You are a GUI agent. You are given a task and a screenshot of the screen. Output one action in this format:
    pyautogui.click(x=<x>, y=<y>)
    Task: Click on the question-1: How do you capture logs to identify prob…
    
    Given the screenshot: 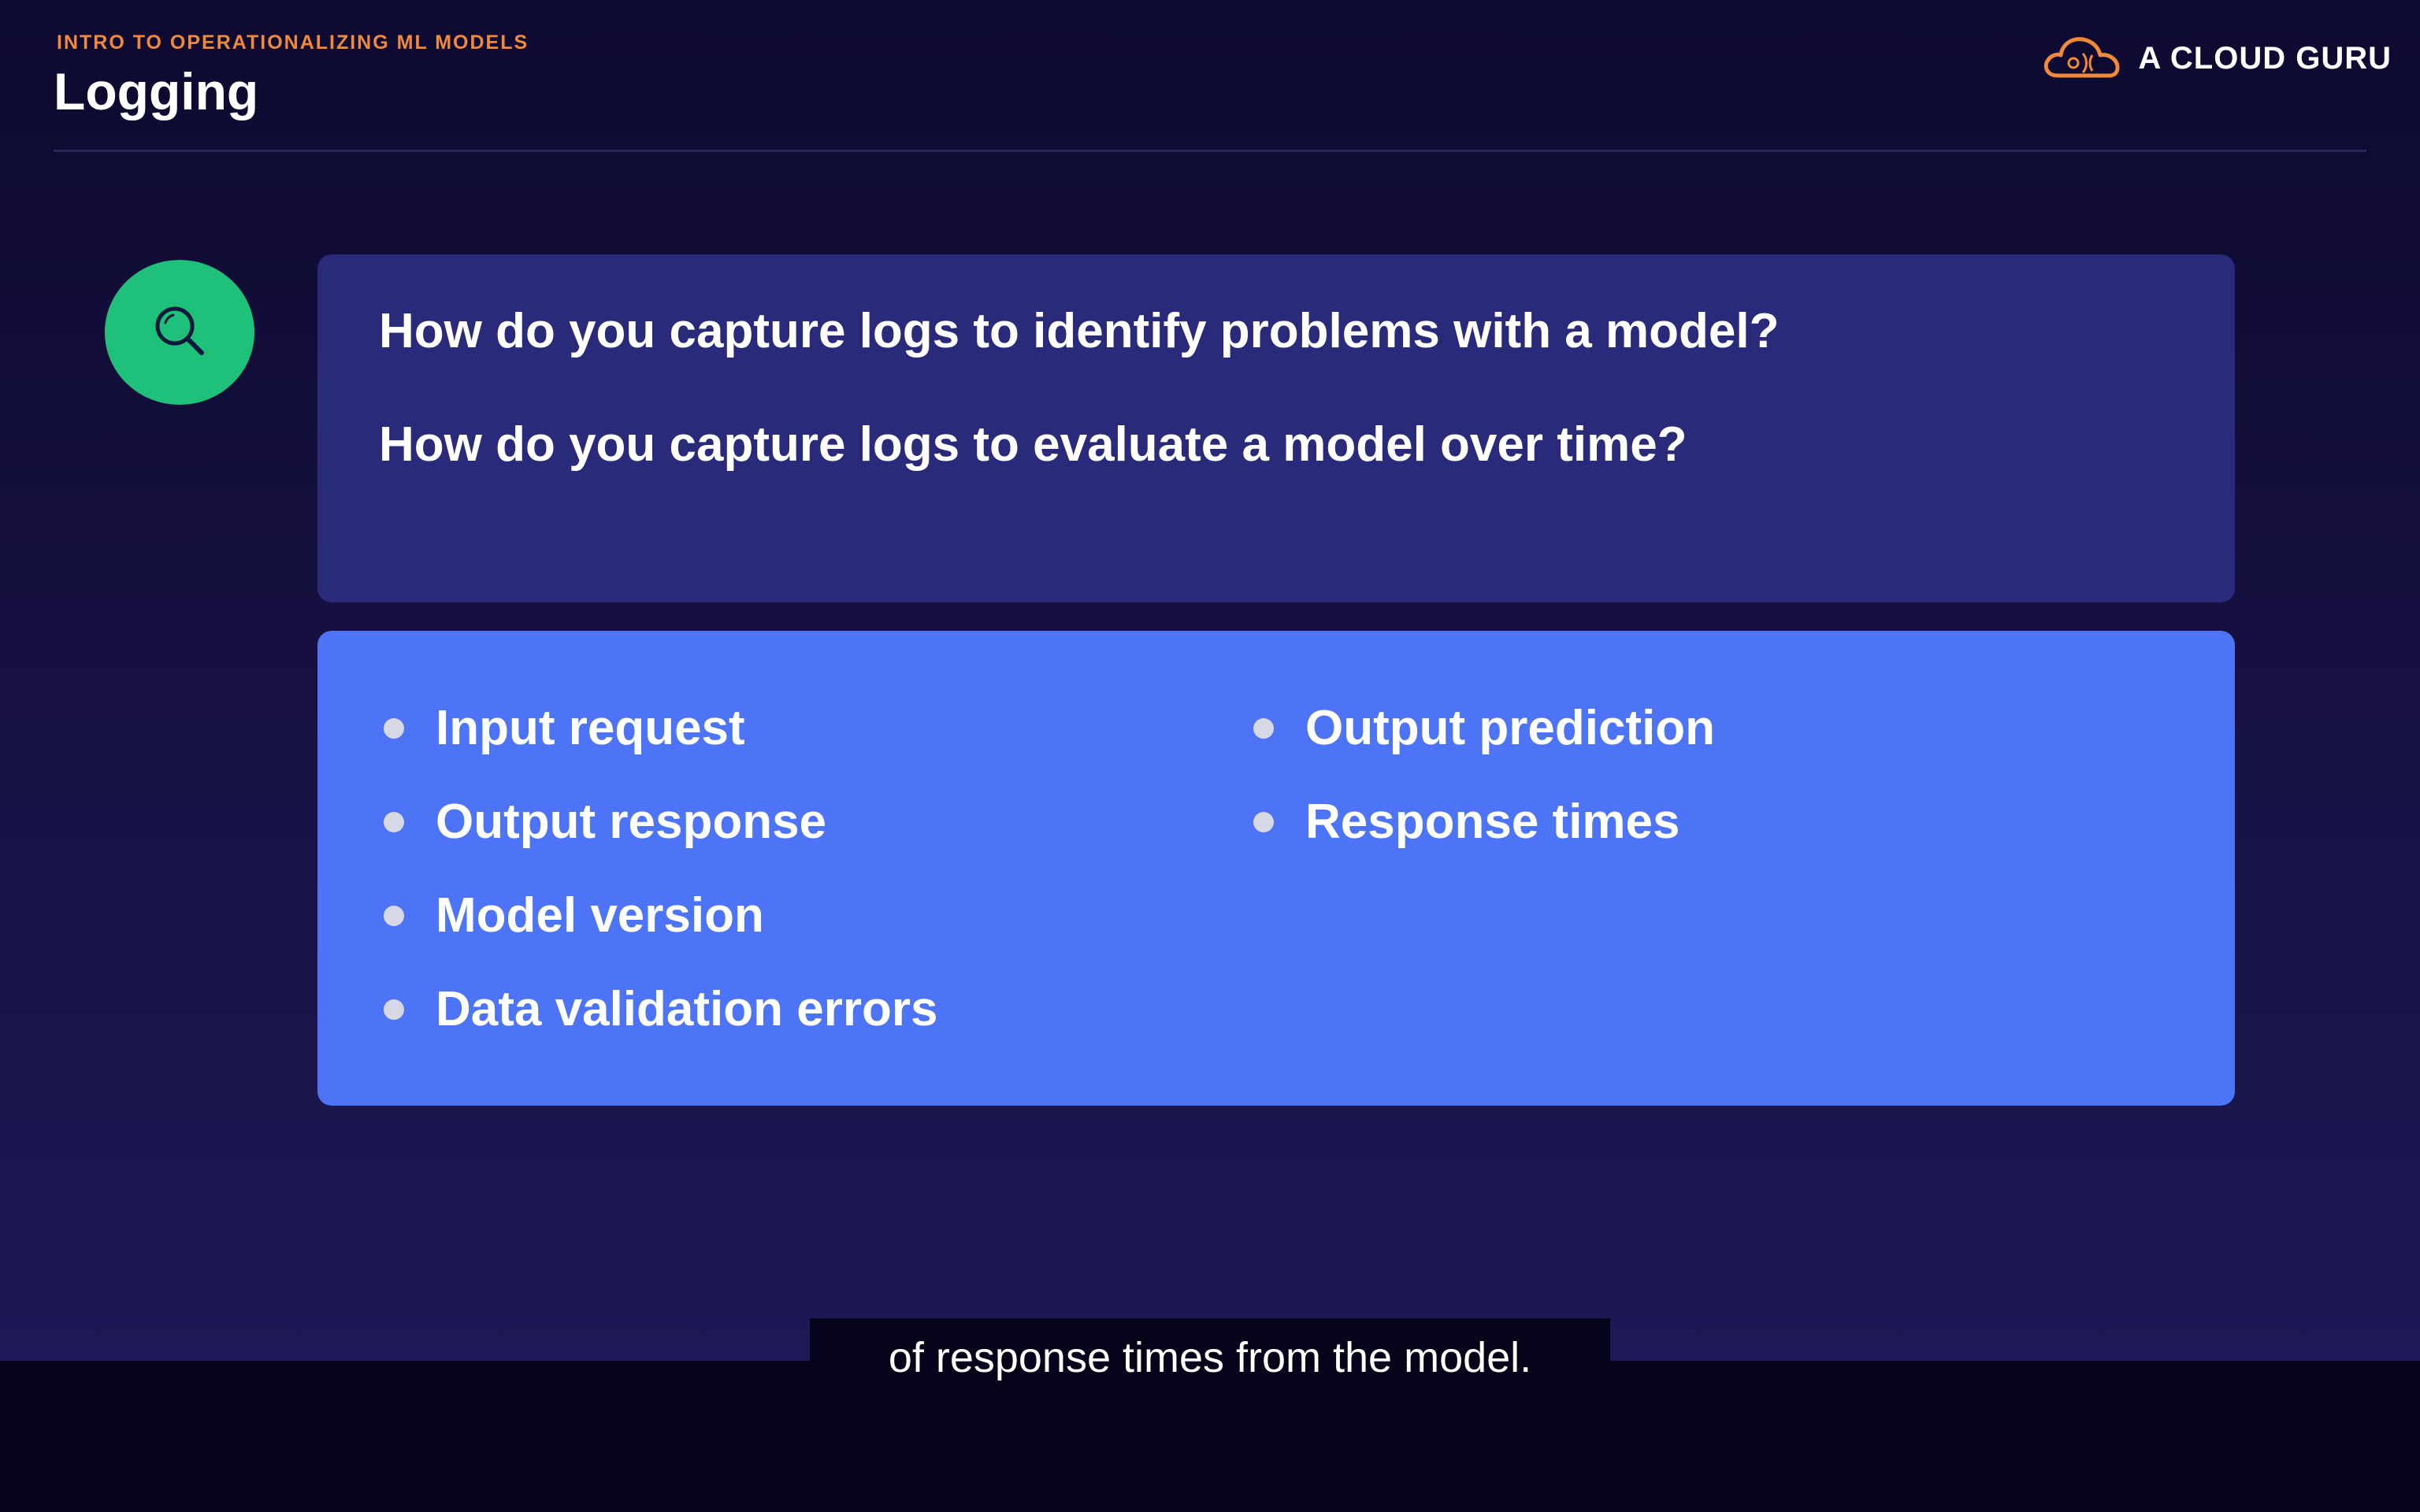 What is the action you would take?
    pyautogui.click(x=1079, y=331)
    